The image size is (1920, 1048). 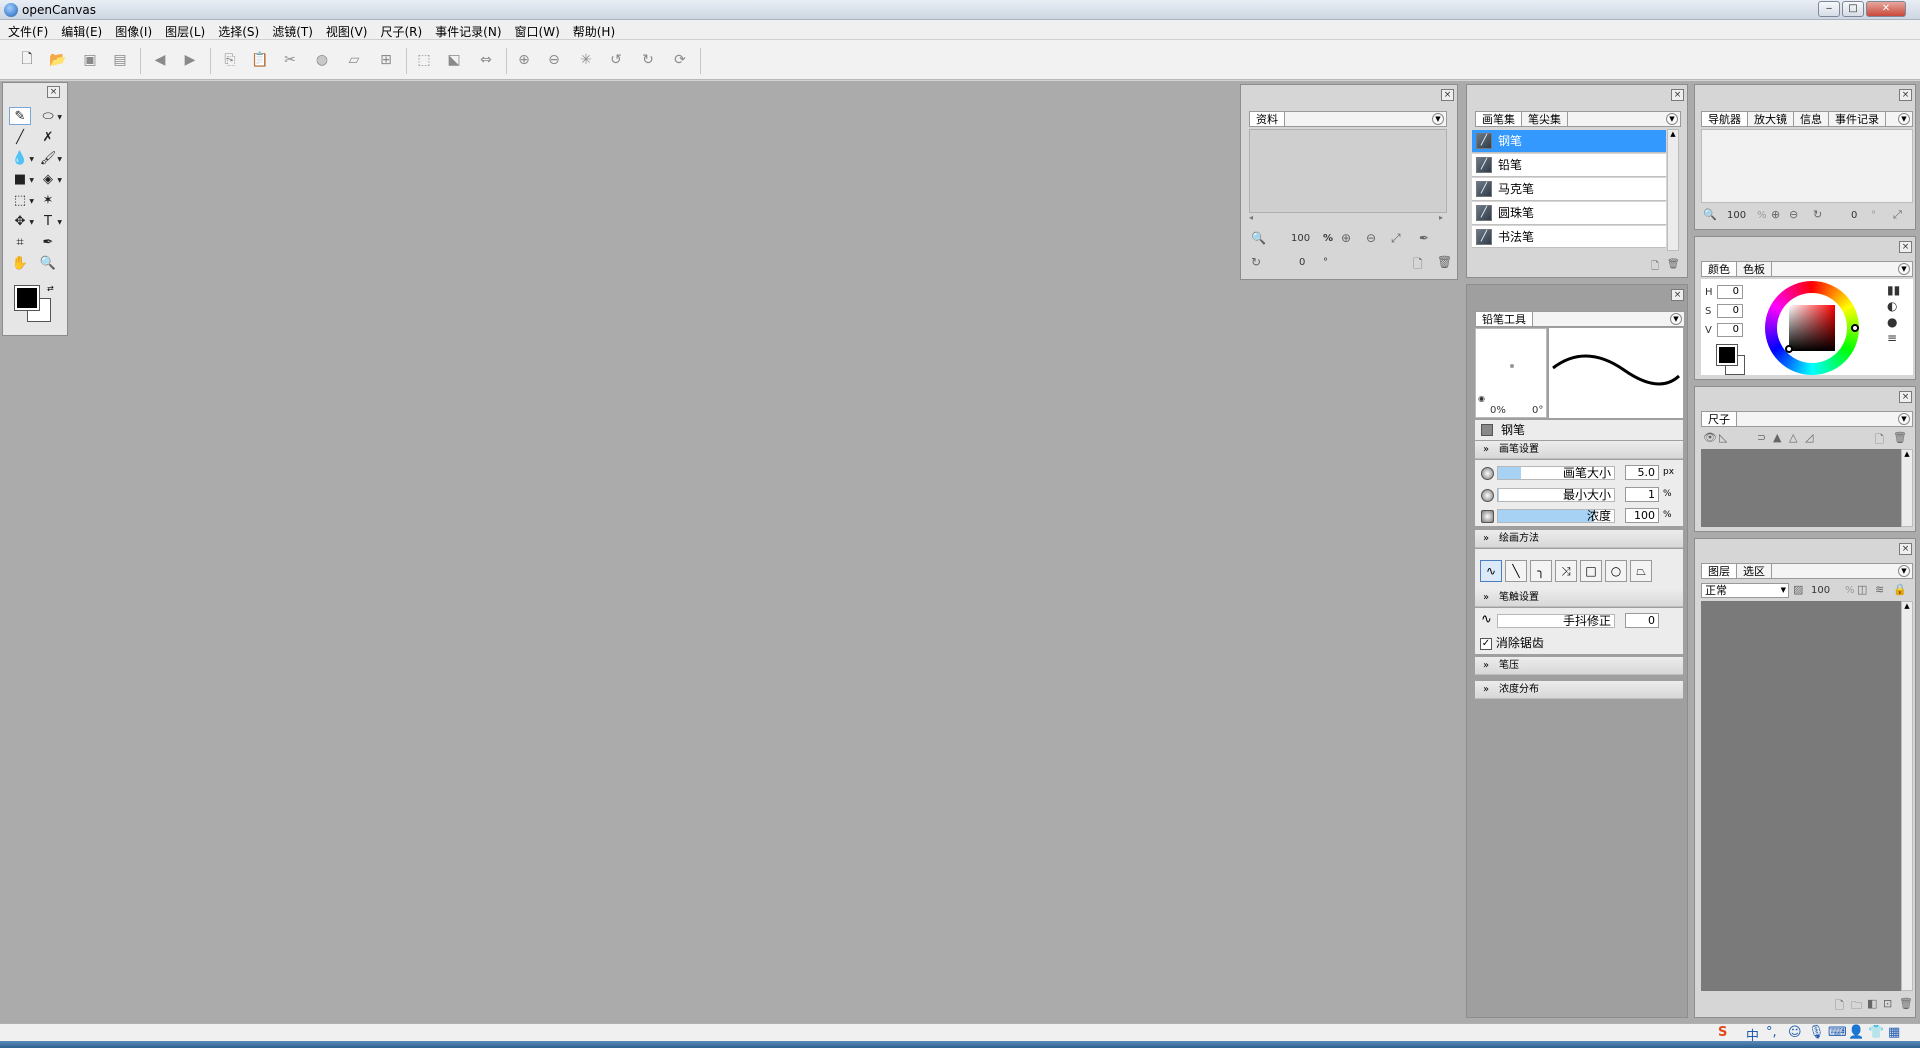 I want to click on ruler-icon: ◺, so click(x=1723, y=437).